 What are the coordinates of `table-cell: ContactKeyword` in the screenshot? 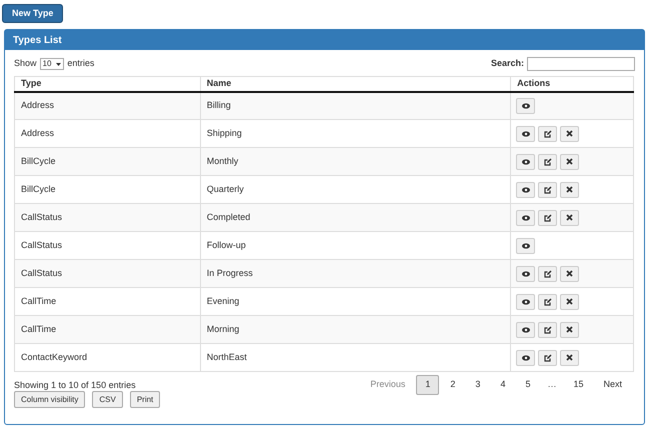 It's located at (107, 358).